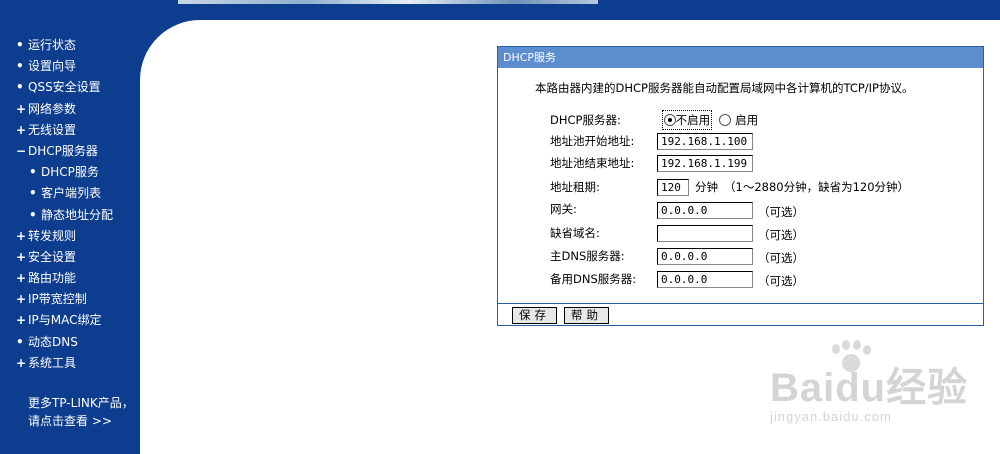 This screenshot has height=454, width=1000. I want to click on sidebar-item-label: 无线设置, so click(52, 129).